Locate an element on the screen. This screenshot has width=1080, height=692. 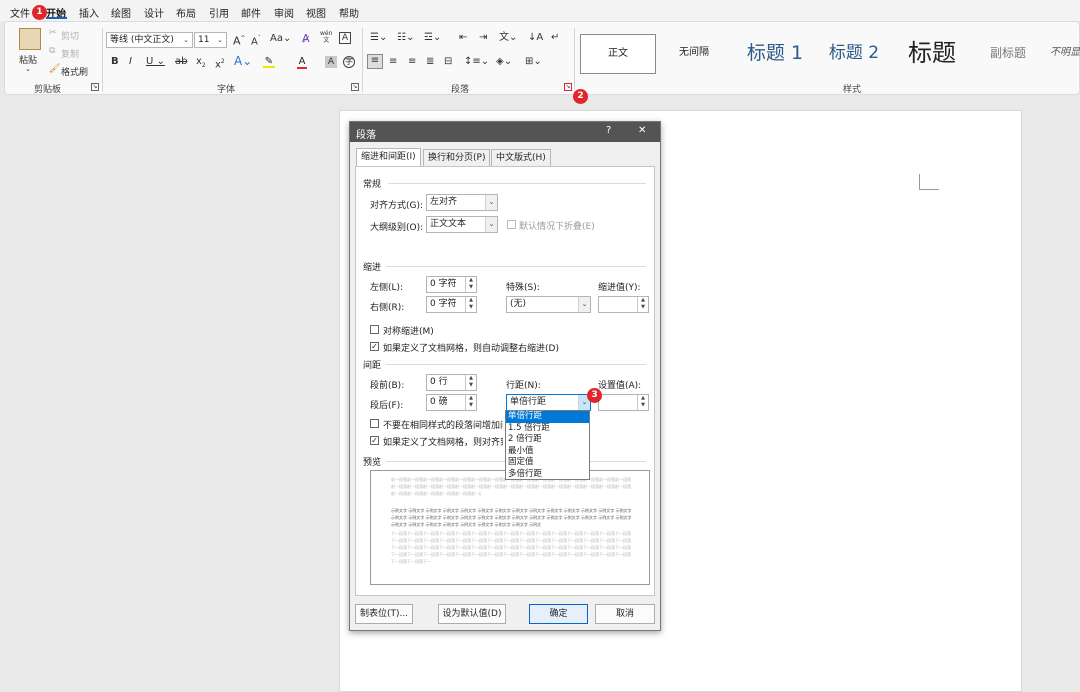
menu-tab-mailings: 邮件 is located at coordinates (251, 12).